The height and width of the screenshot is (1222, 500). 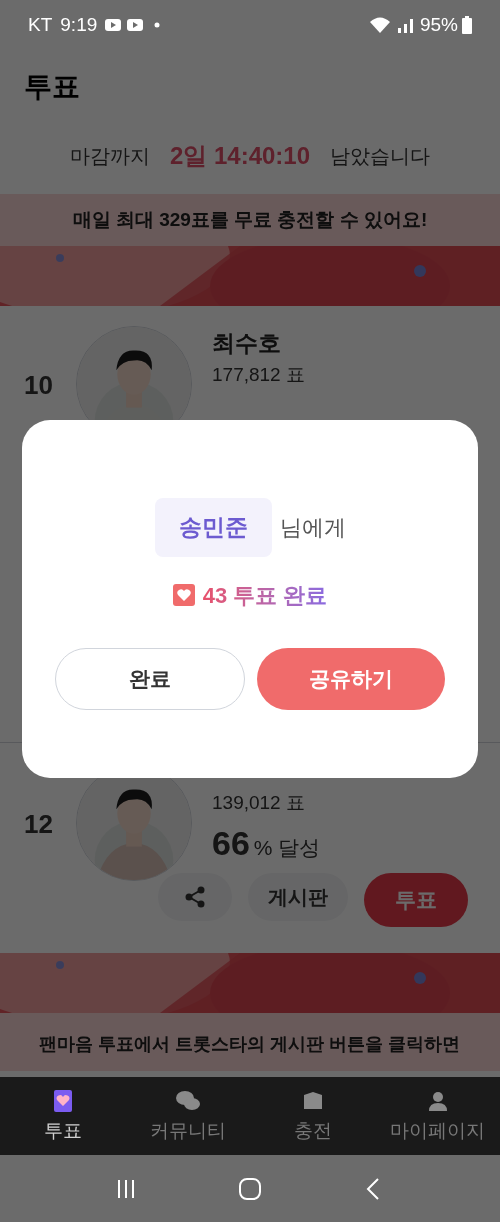 I want to click on countdown-timer: 2일 14:40:10, so click(x=240, y=156).